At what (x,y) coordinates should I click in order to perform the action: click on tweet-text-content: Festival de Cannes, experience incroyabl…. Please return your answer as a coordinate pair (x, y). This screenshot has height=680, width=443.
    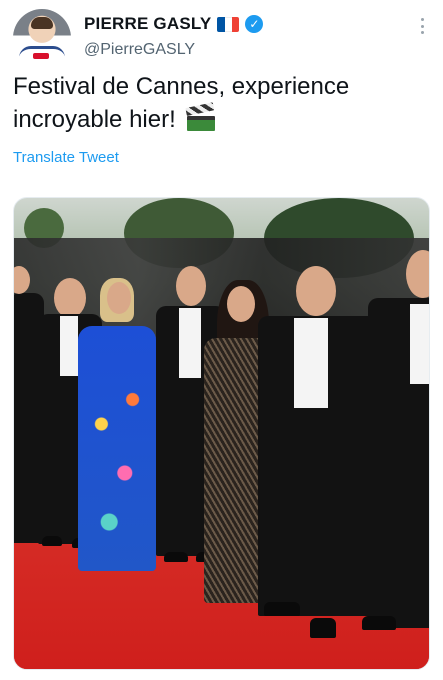
    Looking at the image, I should click on (181, 103).